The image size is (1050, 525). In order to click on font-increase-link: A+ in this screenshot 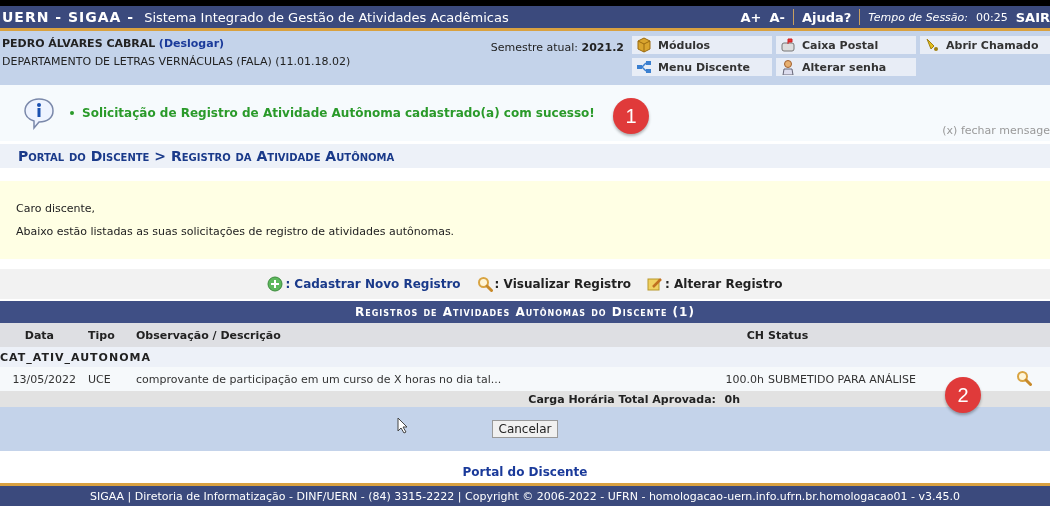, I will do `click(751, 17)`.